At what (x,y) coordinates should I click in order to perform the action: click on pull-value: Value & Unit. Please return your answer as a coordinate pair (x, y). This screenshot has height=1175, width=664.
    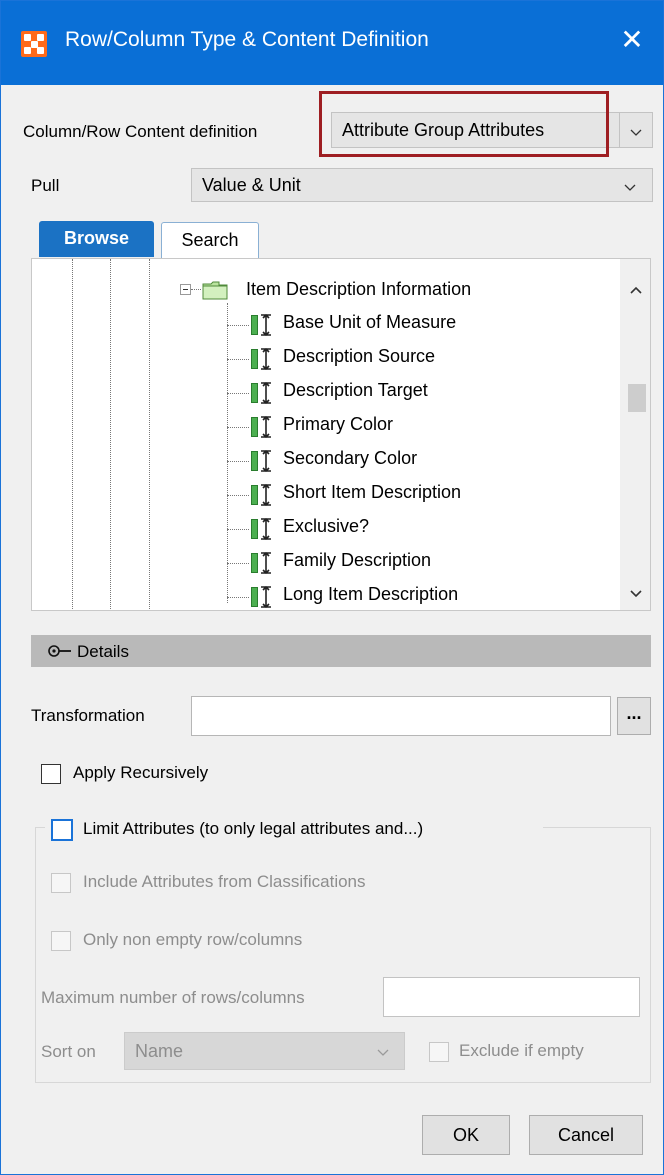
    Looking at the image, I should click on (251, 185).